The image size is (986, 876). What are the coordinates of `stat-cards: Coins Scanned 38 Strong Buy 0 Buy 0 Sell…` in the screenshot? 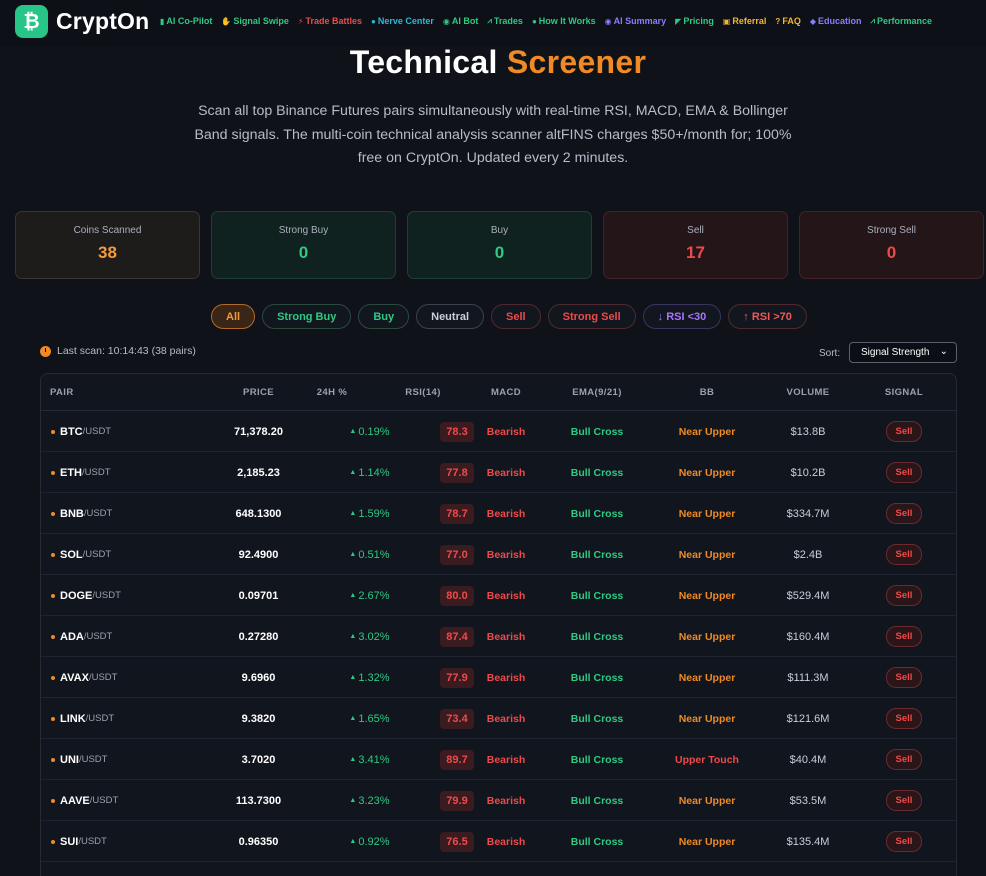 It's located at (499, 245).